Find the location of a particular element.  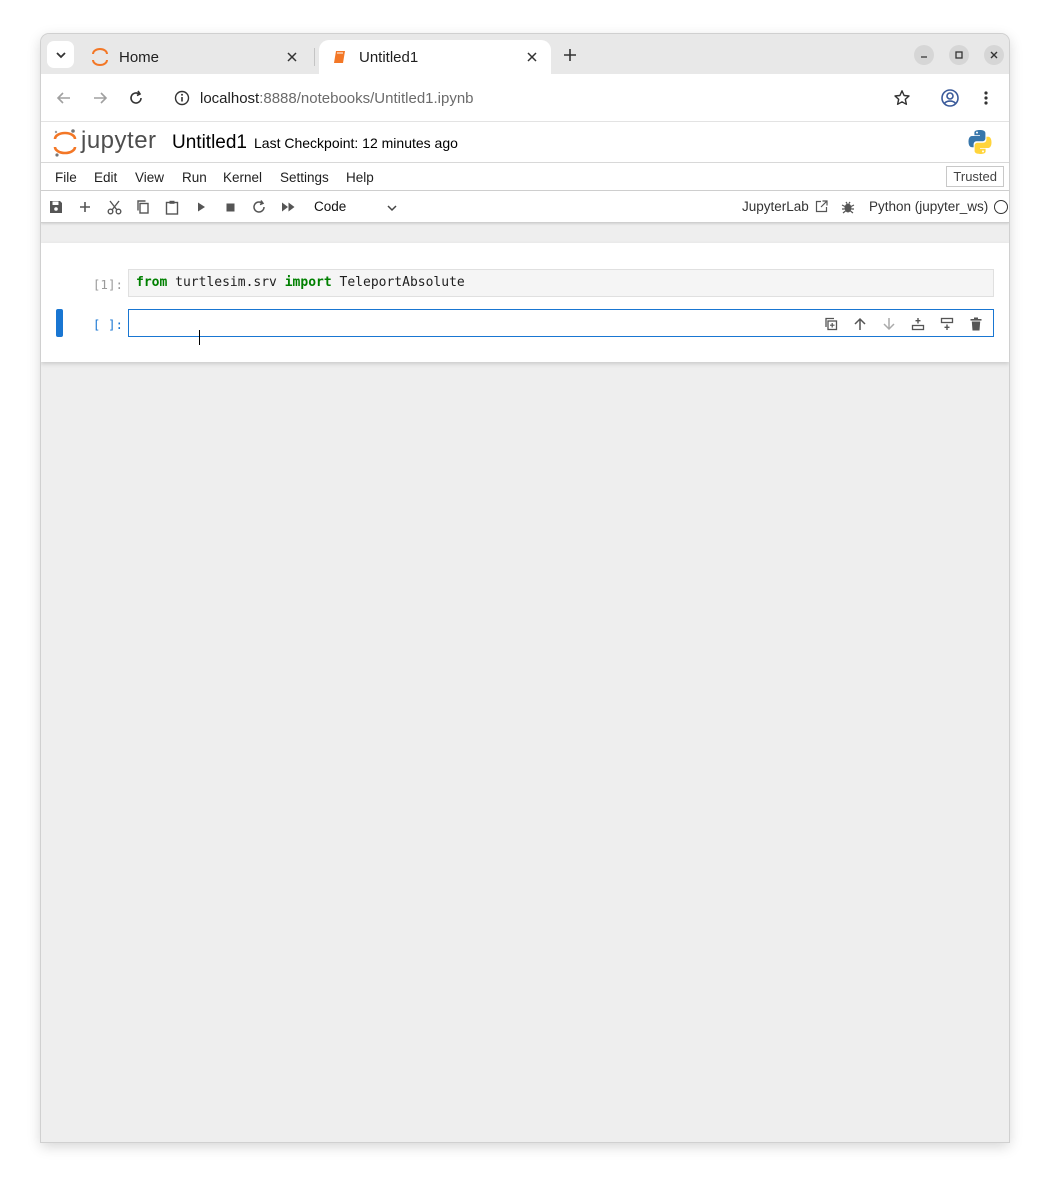

code-text: turtlesim.srv is located at coordinates (226, 282).